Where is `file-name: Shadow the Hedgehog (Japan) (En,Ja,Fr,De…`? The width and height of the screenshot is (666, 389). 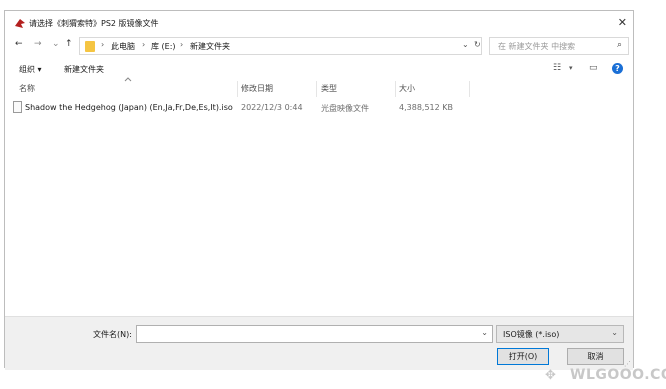 file-name: Shadow the Hedgehog (Japan) (En,Ja,Fr,De… is located at coordinates (129, 107).